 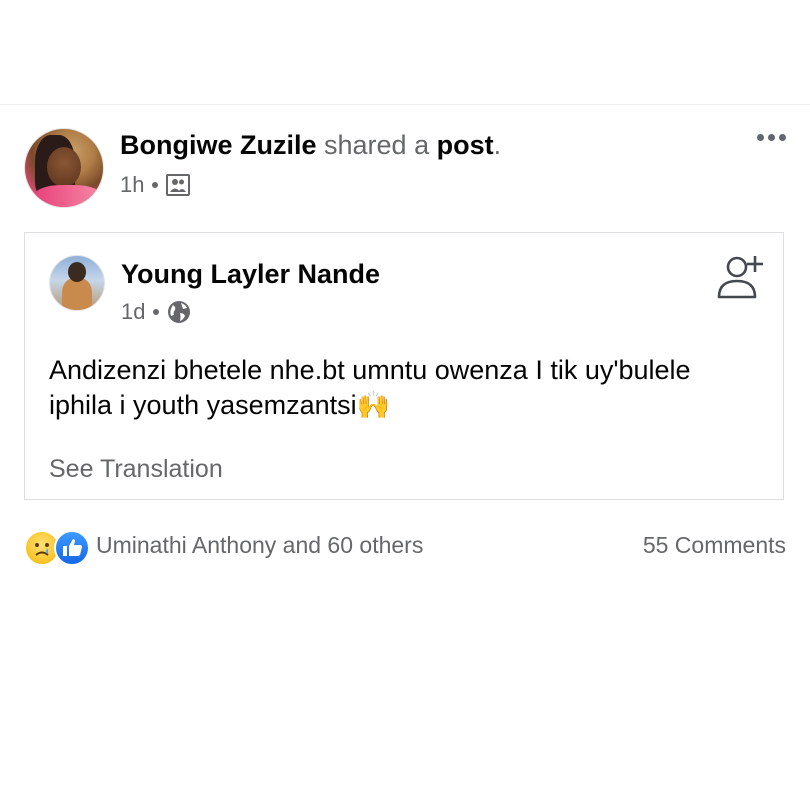 I want to click on globe-icon, so click(x=179, y=312).